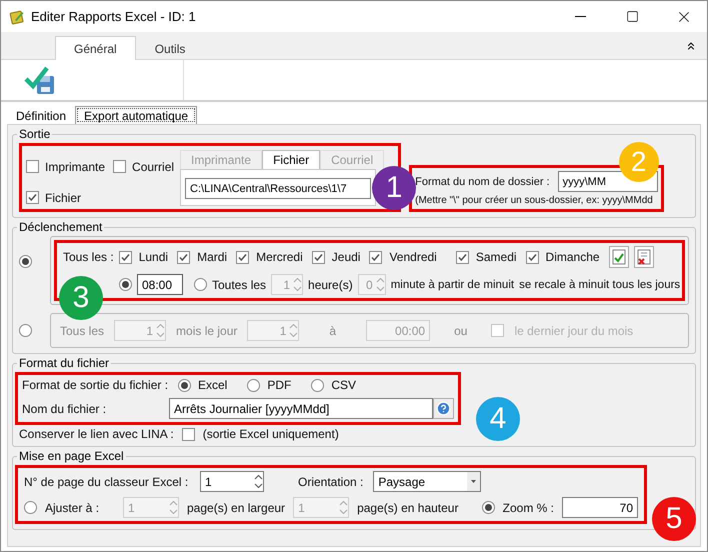  Describe the element at coordinates (427, 481) in the screenshot. I see `orientation-dropdown: Paysage` at that location.